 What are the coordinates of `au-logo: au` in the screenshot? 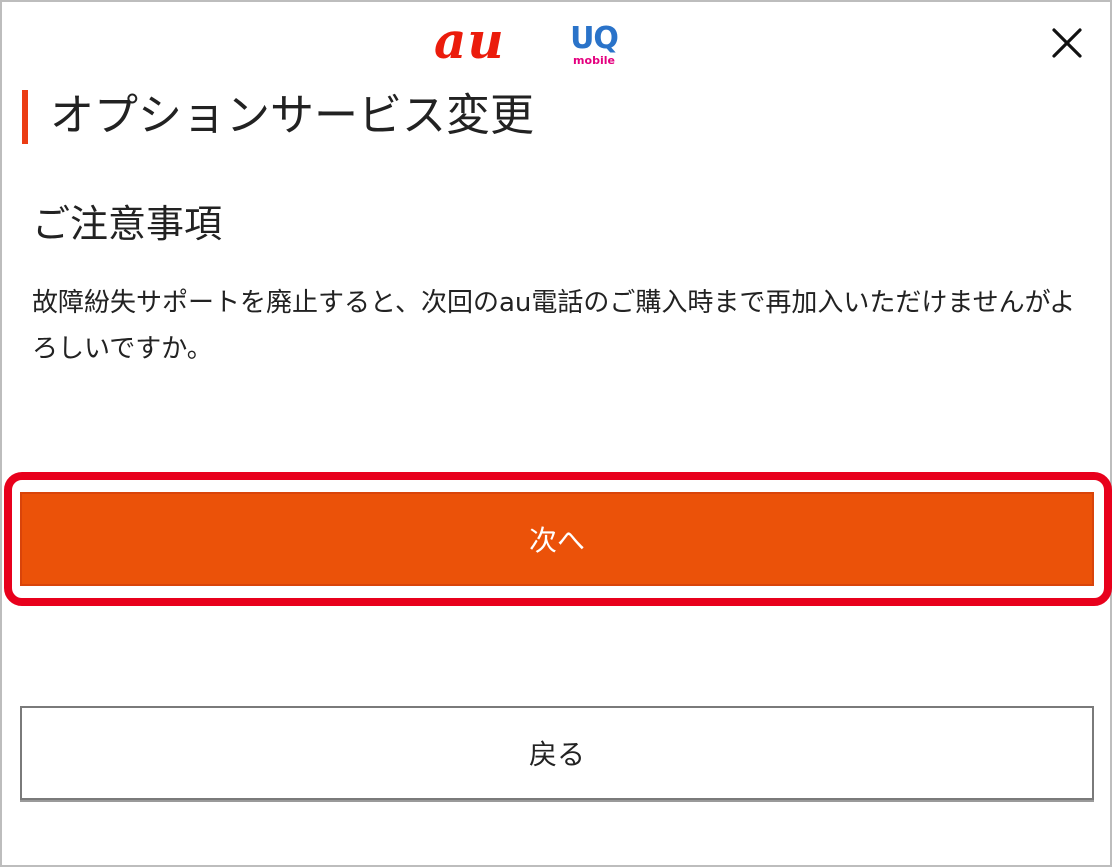 It's located at (469, 40).